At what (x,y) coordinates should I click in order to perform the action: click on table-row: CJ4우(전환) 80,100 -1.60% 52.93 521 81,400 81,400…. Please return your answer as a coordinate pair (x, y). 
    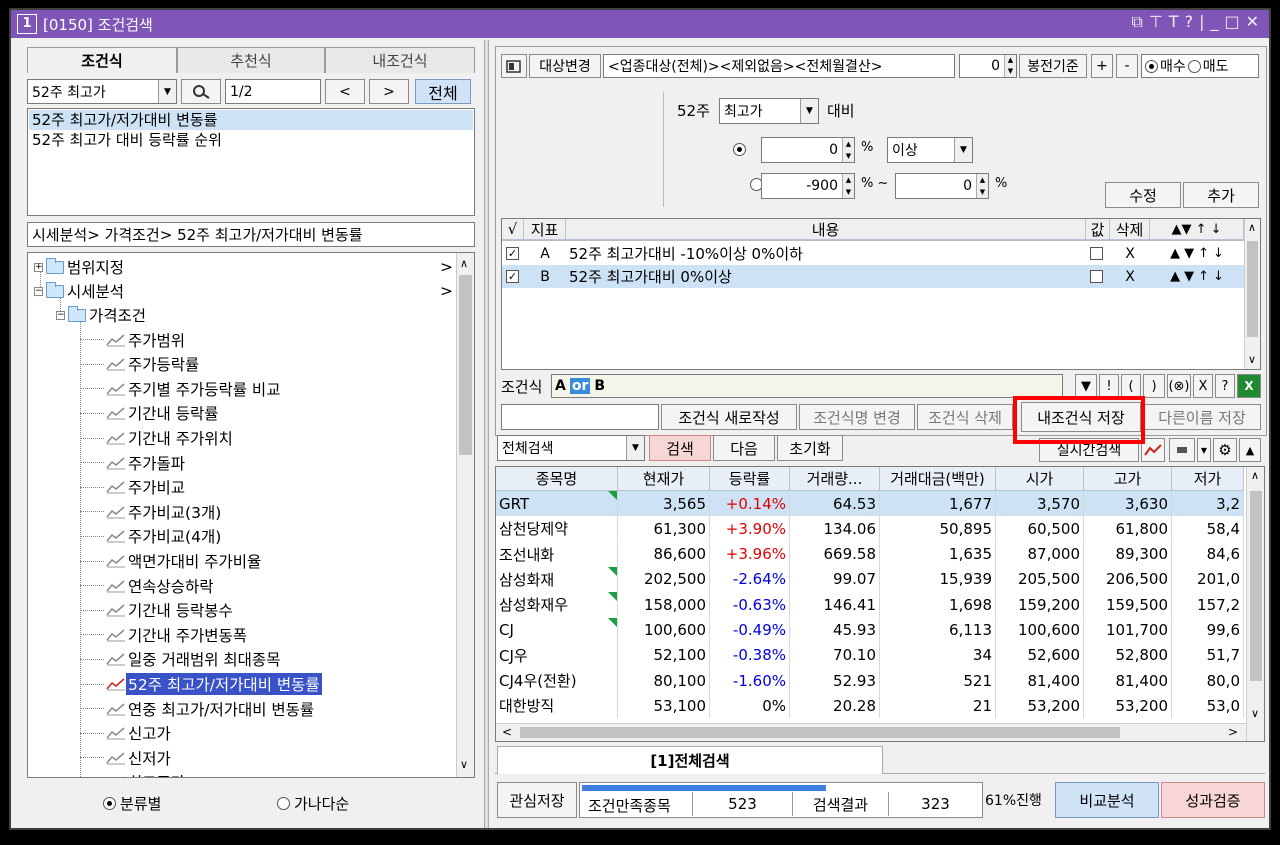
    Looking at the image, I should click on (870, 681).